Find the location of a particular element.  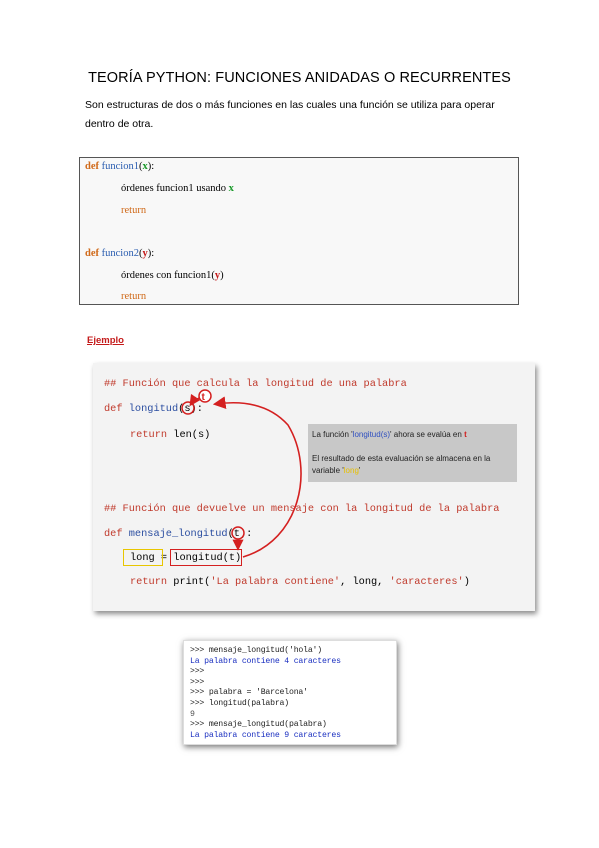

arrow-call-to-def is located at coordinates (257, 477).